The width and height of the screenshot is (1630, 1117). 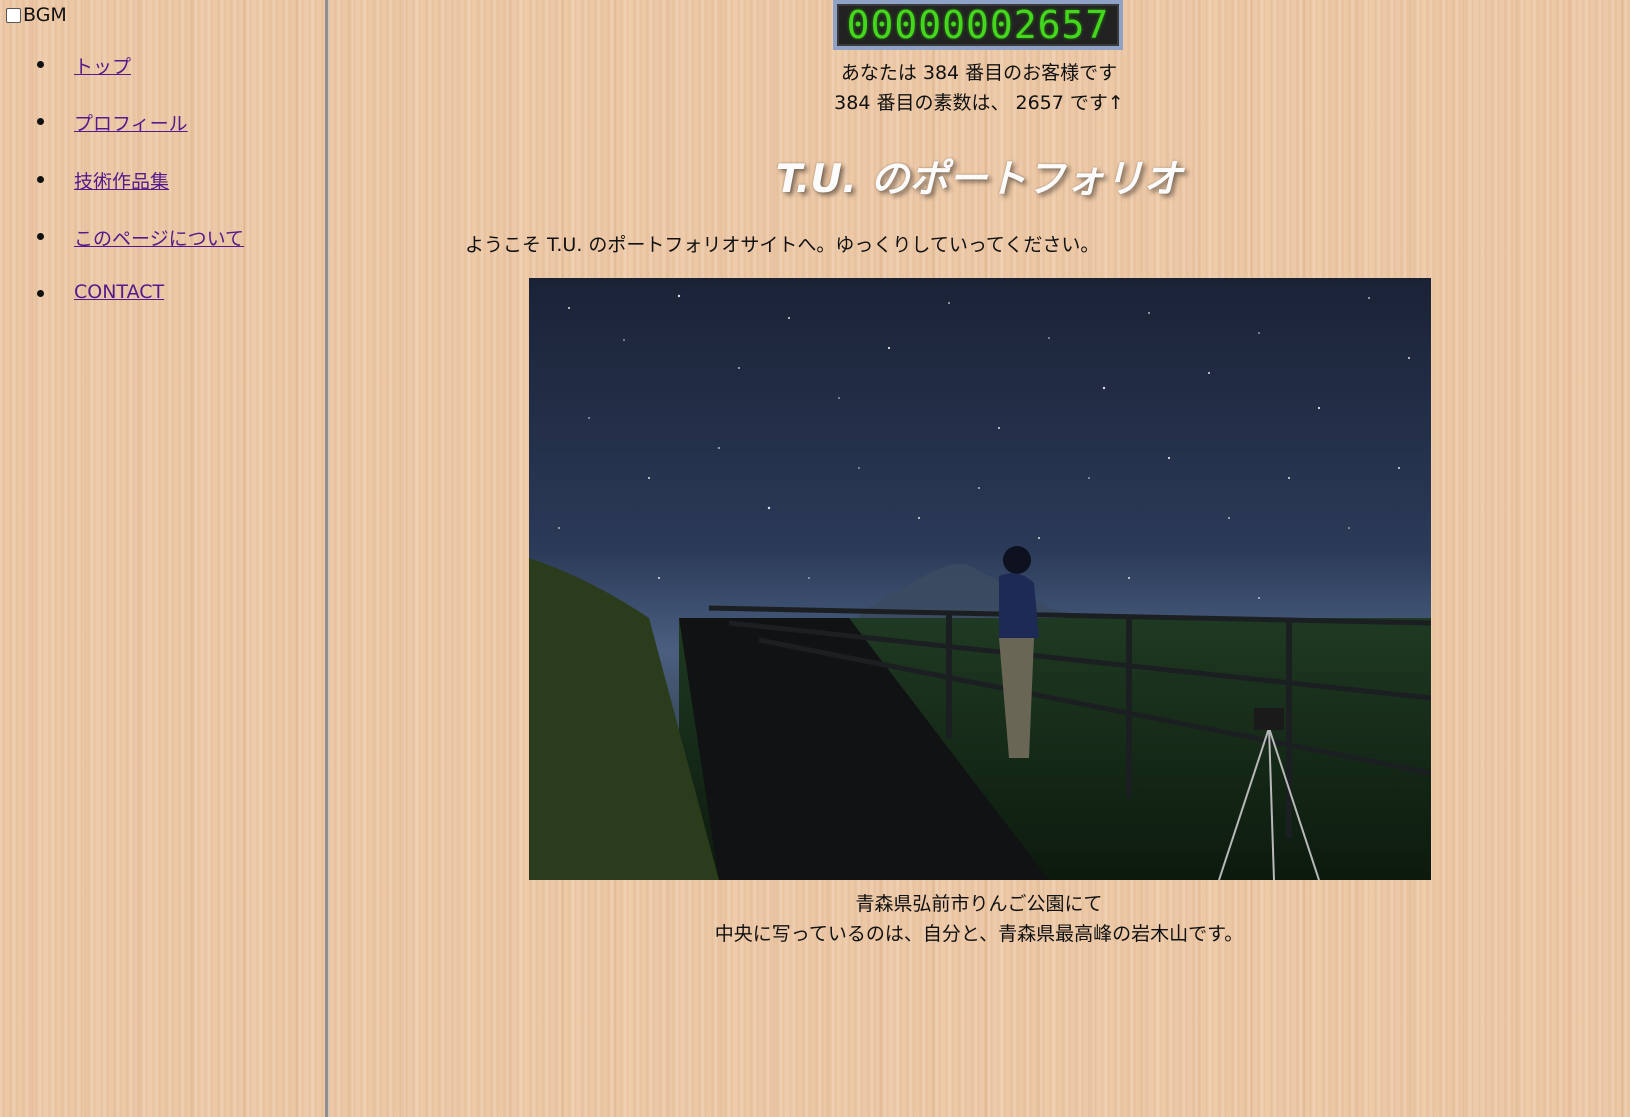 What do you see at coordinates (13, 15) in the screenshot?
I see `bgm-checkbox` at bounding box center [13, 15].